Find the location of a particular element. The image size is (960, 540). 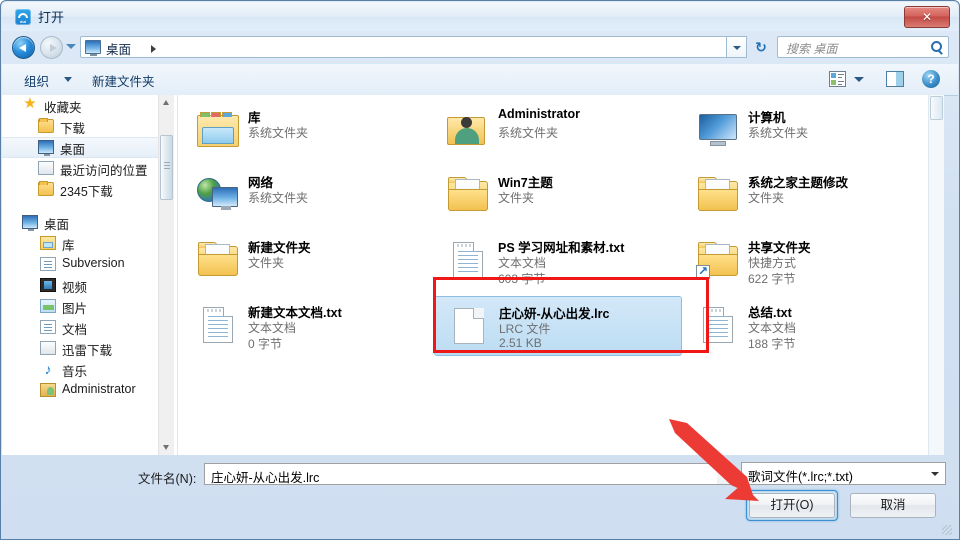

file-item: Win7主题 文件夹 is located at coordinates (558, 196).